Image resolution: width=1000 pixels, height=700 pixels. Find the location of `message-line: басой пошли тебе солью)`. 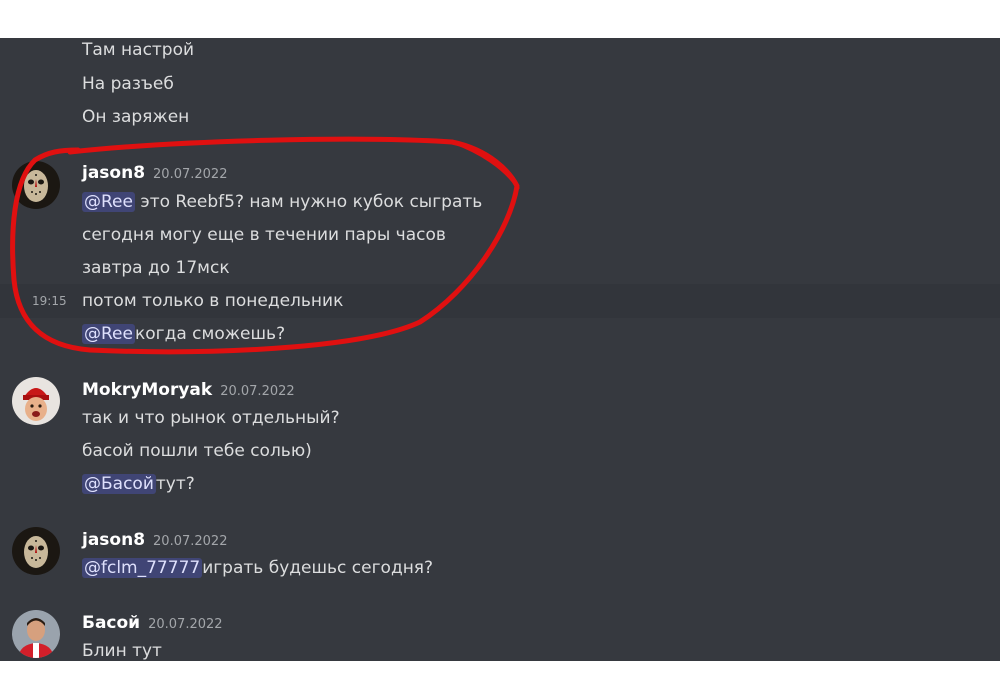

message-line: басой пошли тебе солью) is located at coordinates (197, 451).